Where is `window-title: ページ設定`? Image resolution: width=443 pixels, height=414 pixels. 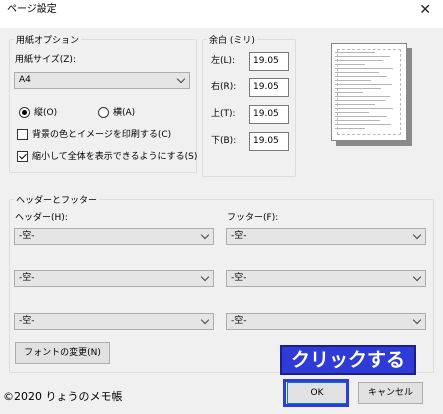 window-title: ページ設定 is located at coordinates (32, 9).